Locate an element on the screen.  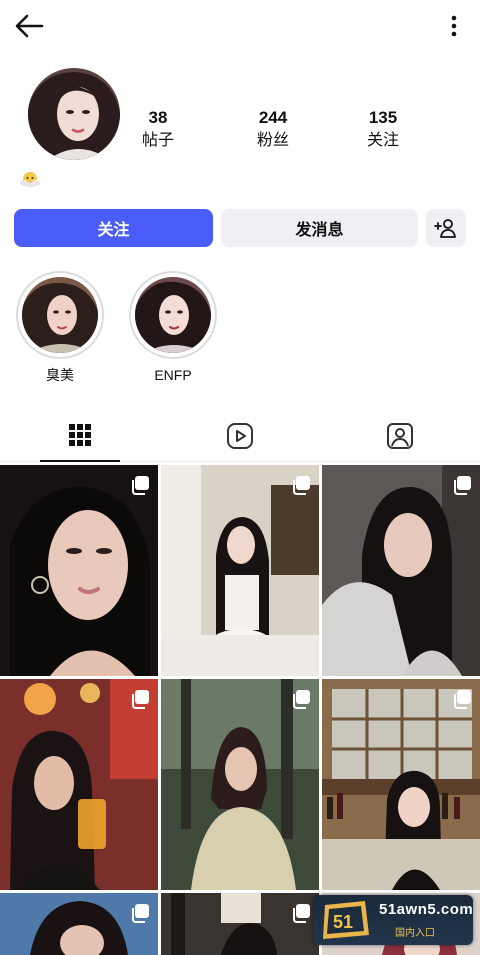
arrow-left-icon is located at coordinates (29, 26).